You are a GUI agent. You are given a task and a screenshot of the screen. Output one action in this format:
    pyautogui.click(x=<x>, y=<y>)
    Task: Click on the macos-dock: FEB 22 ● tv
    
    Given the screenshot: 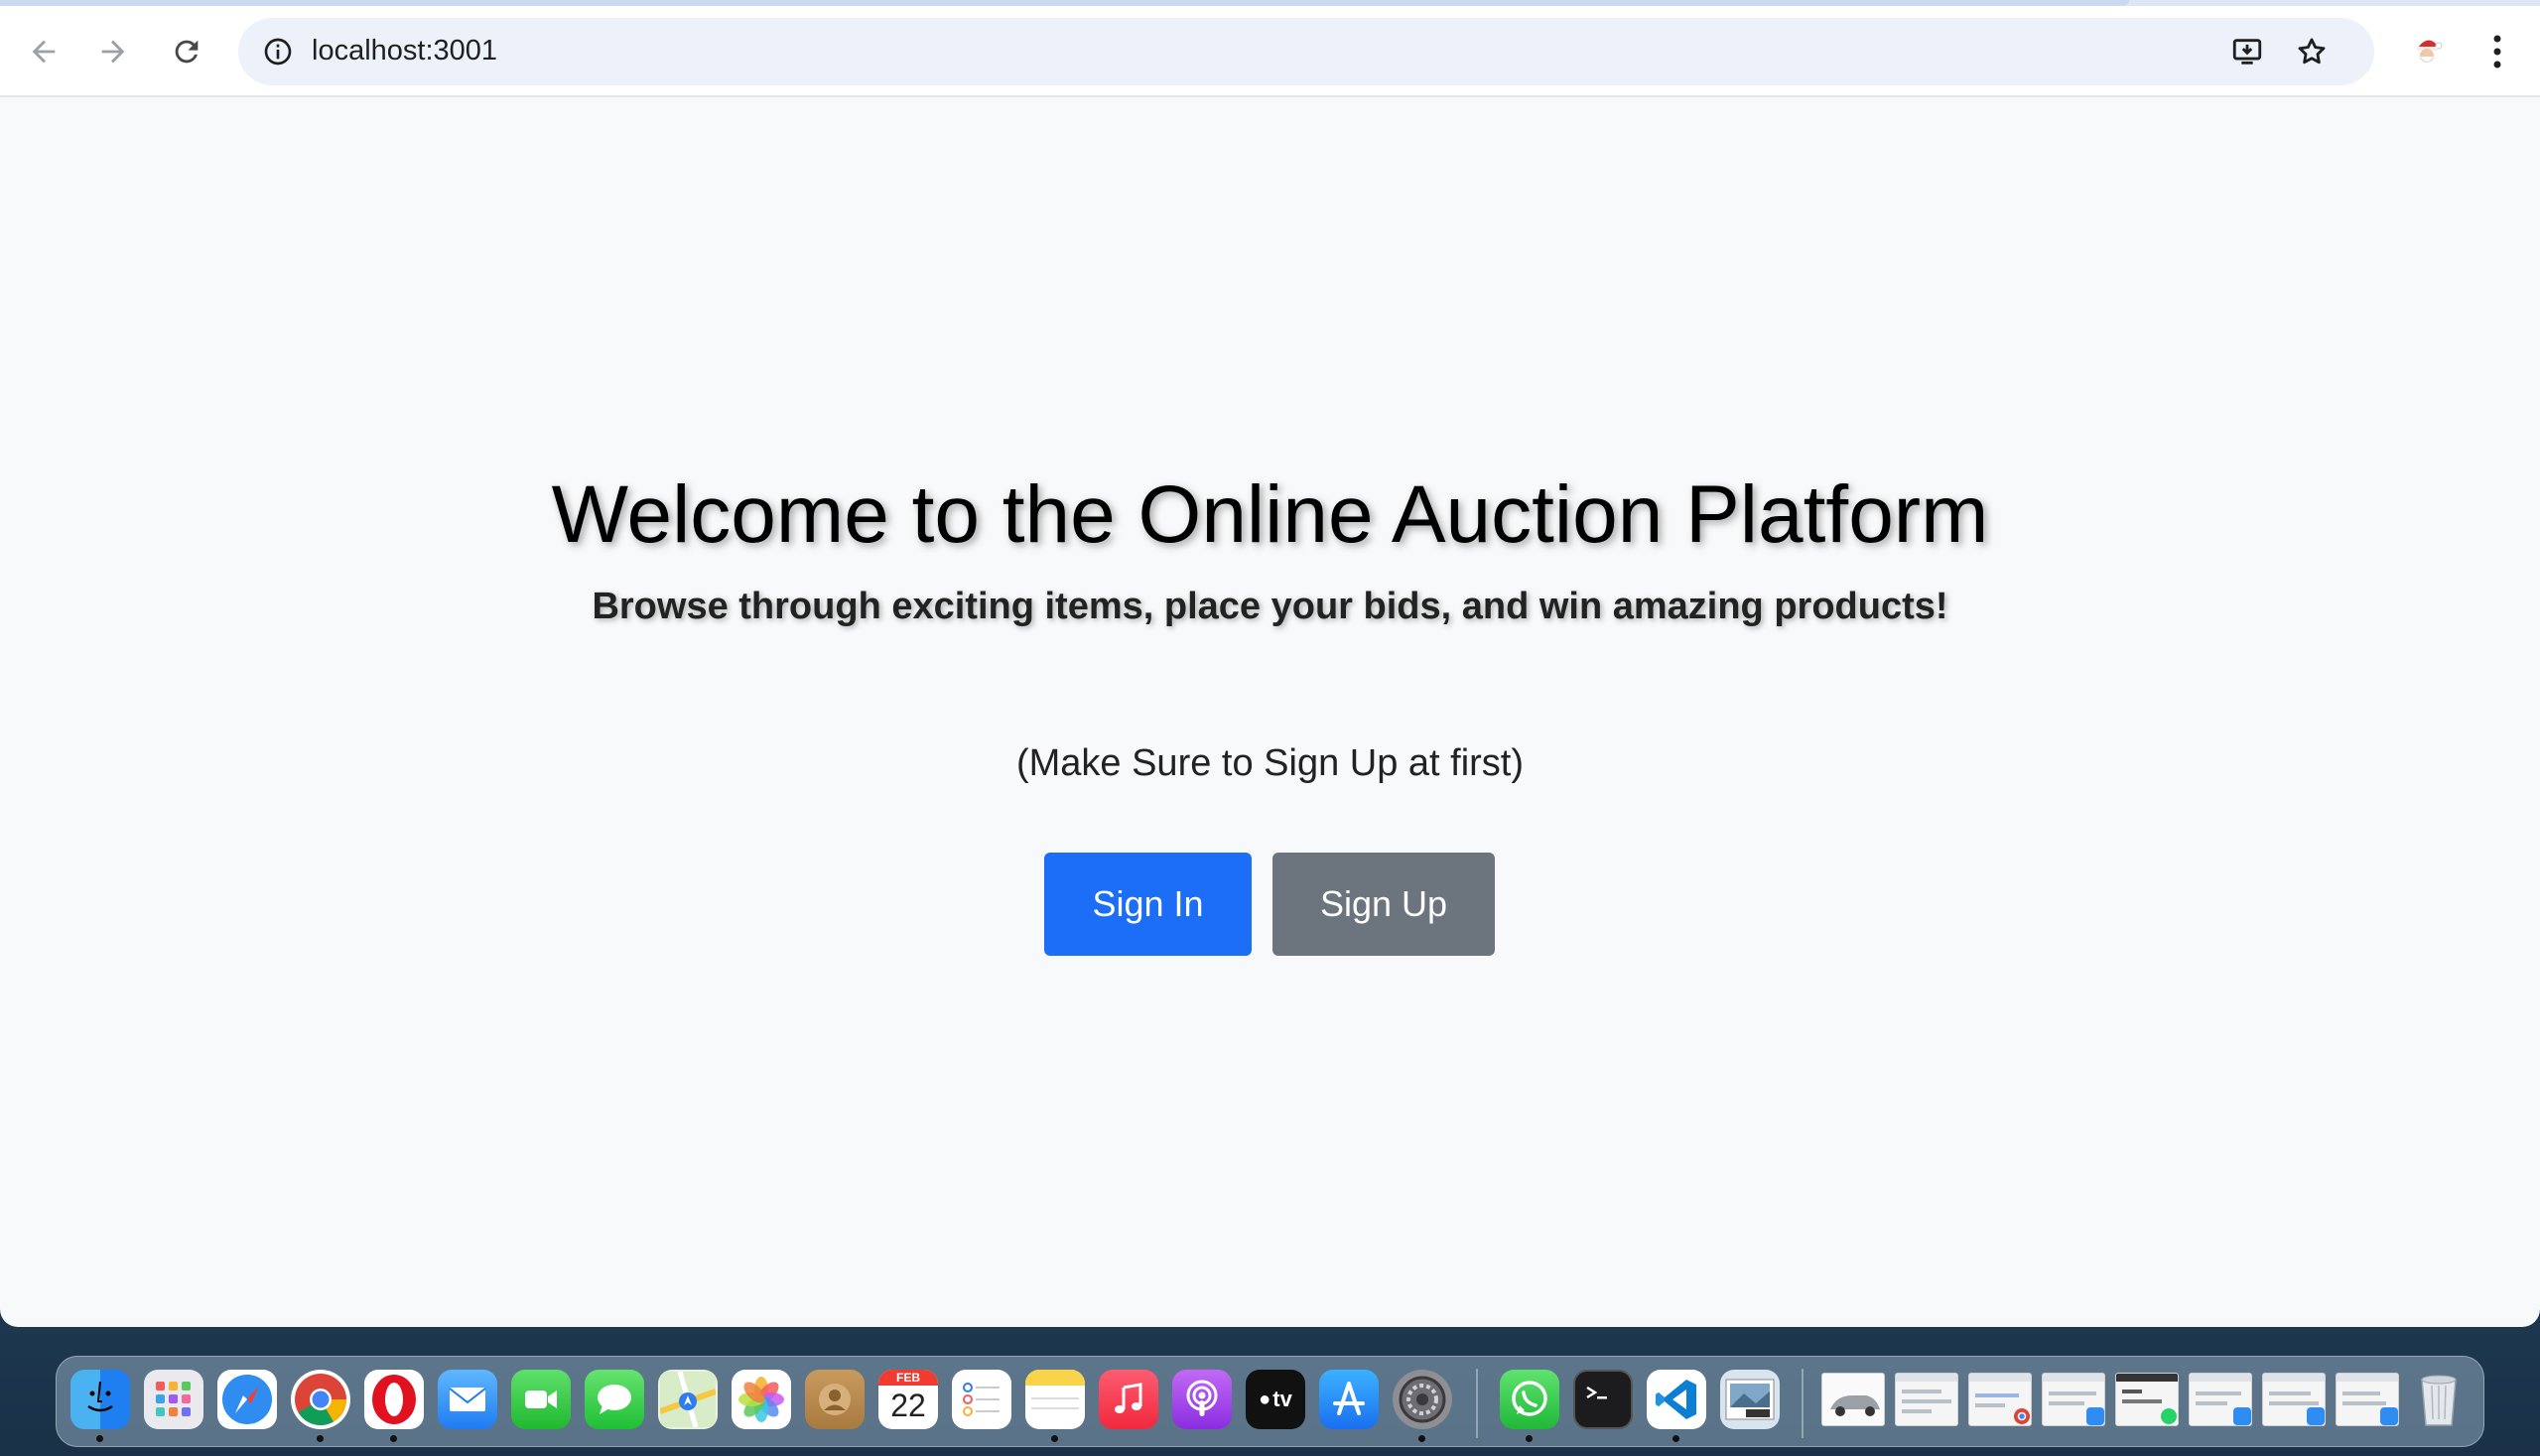 What is the action you would take?
    pyautogui.click(x=1270, y=1401)
    